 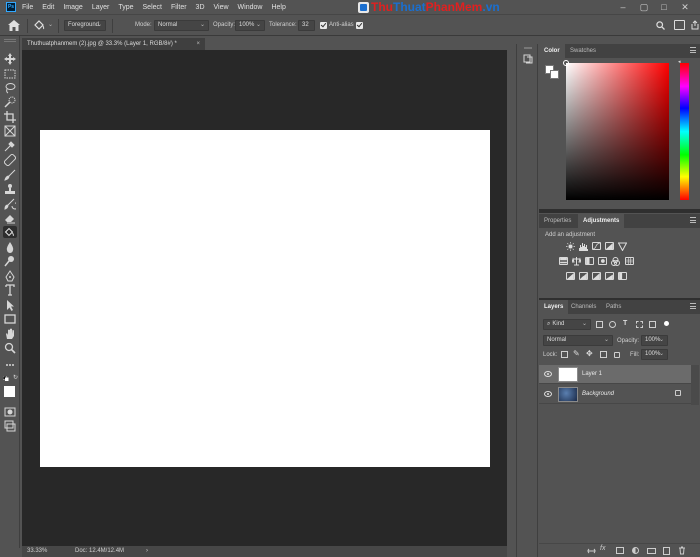 I want to click on home-icon, so click(x=14, y=25).